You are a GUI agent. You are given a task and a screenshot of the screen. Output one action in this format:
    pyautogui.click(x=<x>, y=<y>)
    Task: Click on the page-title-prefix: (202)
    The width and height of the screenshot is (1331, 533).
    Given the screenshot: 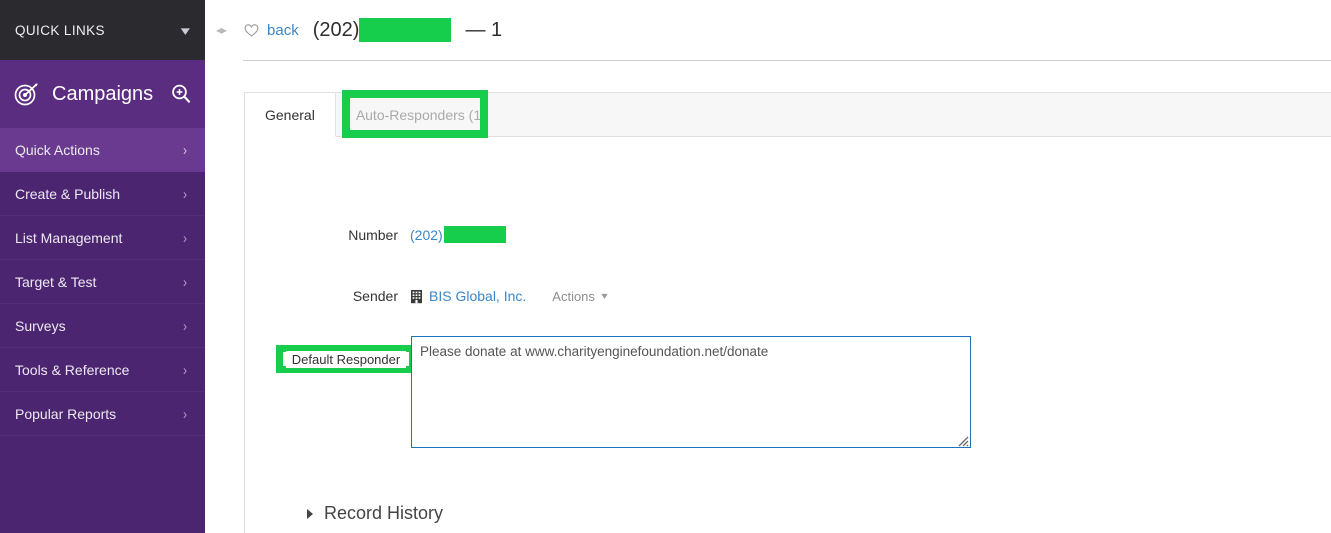 What is the action you would take?
    pyautogui.click(x=336, y=29)
    